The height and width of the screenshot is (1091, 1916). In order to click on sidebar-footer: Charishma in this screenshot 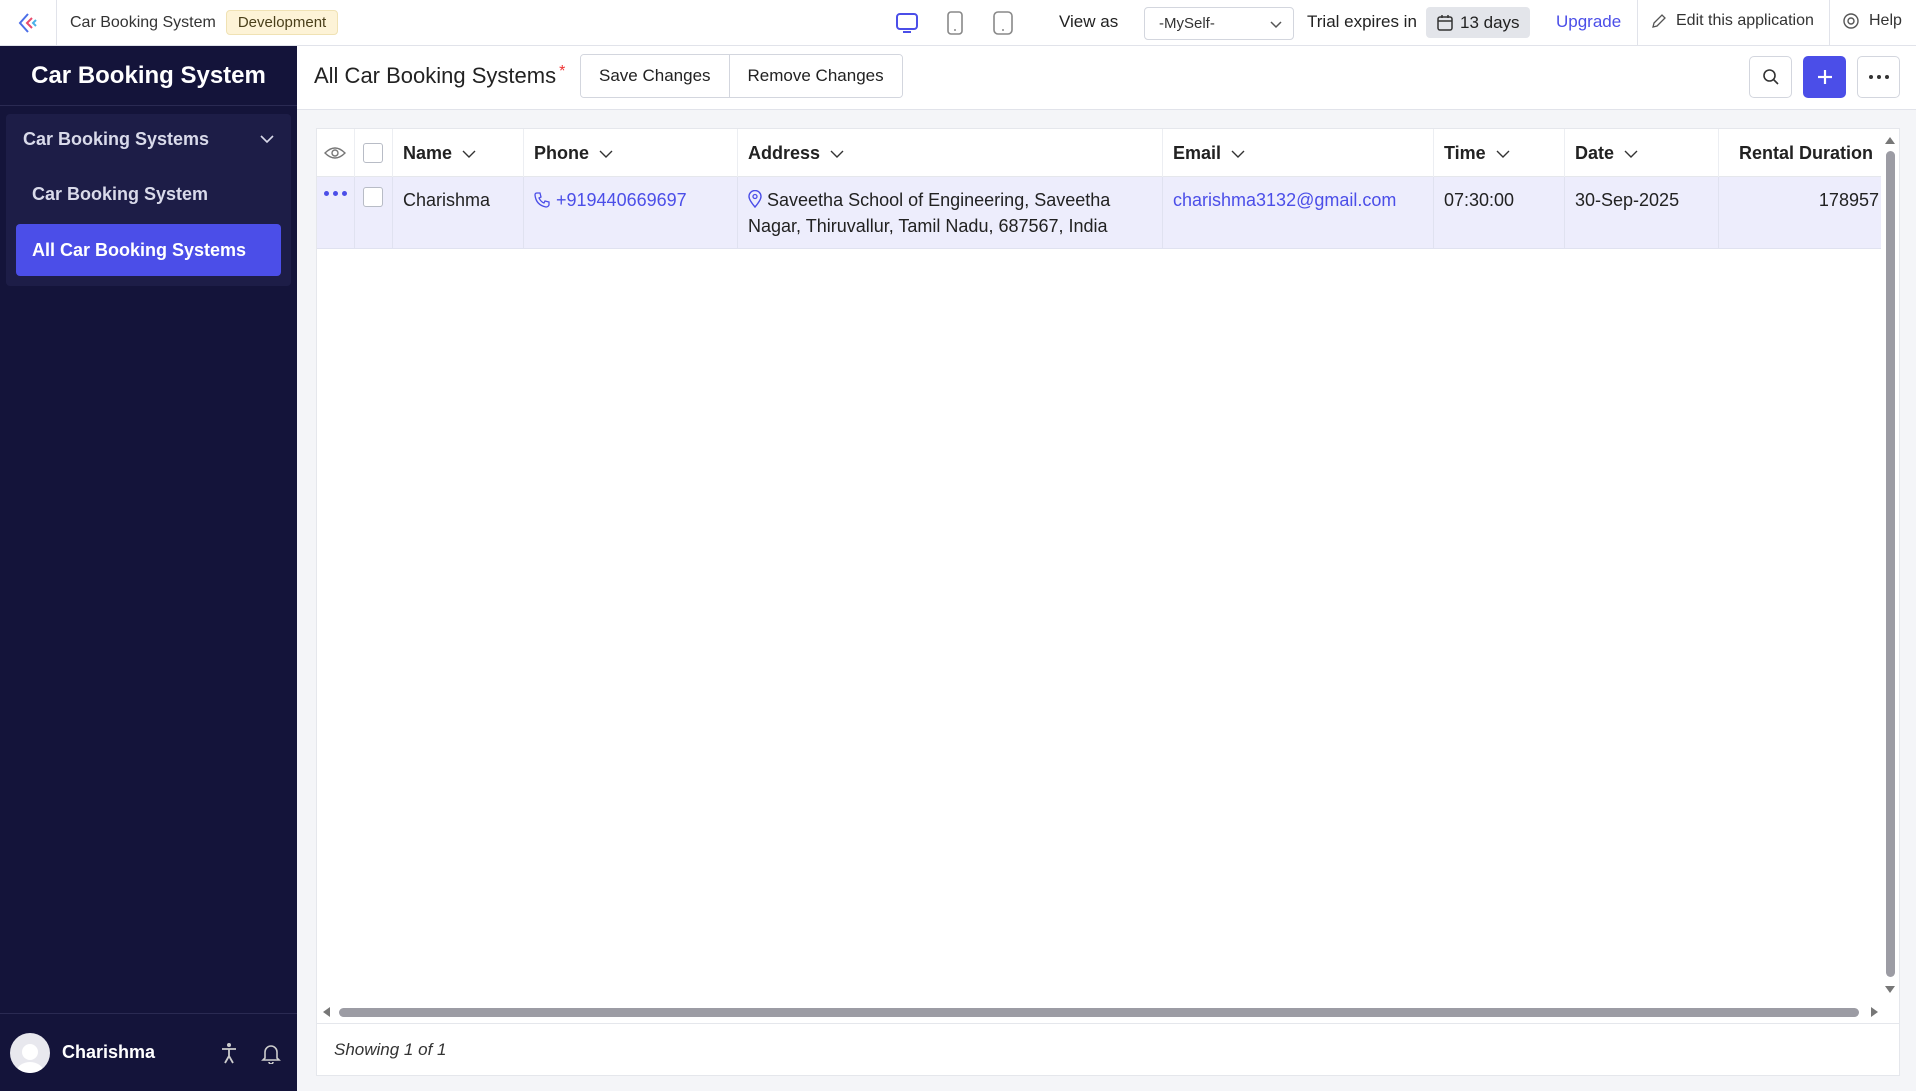, I will do `click(148, 1052)`.